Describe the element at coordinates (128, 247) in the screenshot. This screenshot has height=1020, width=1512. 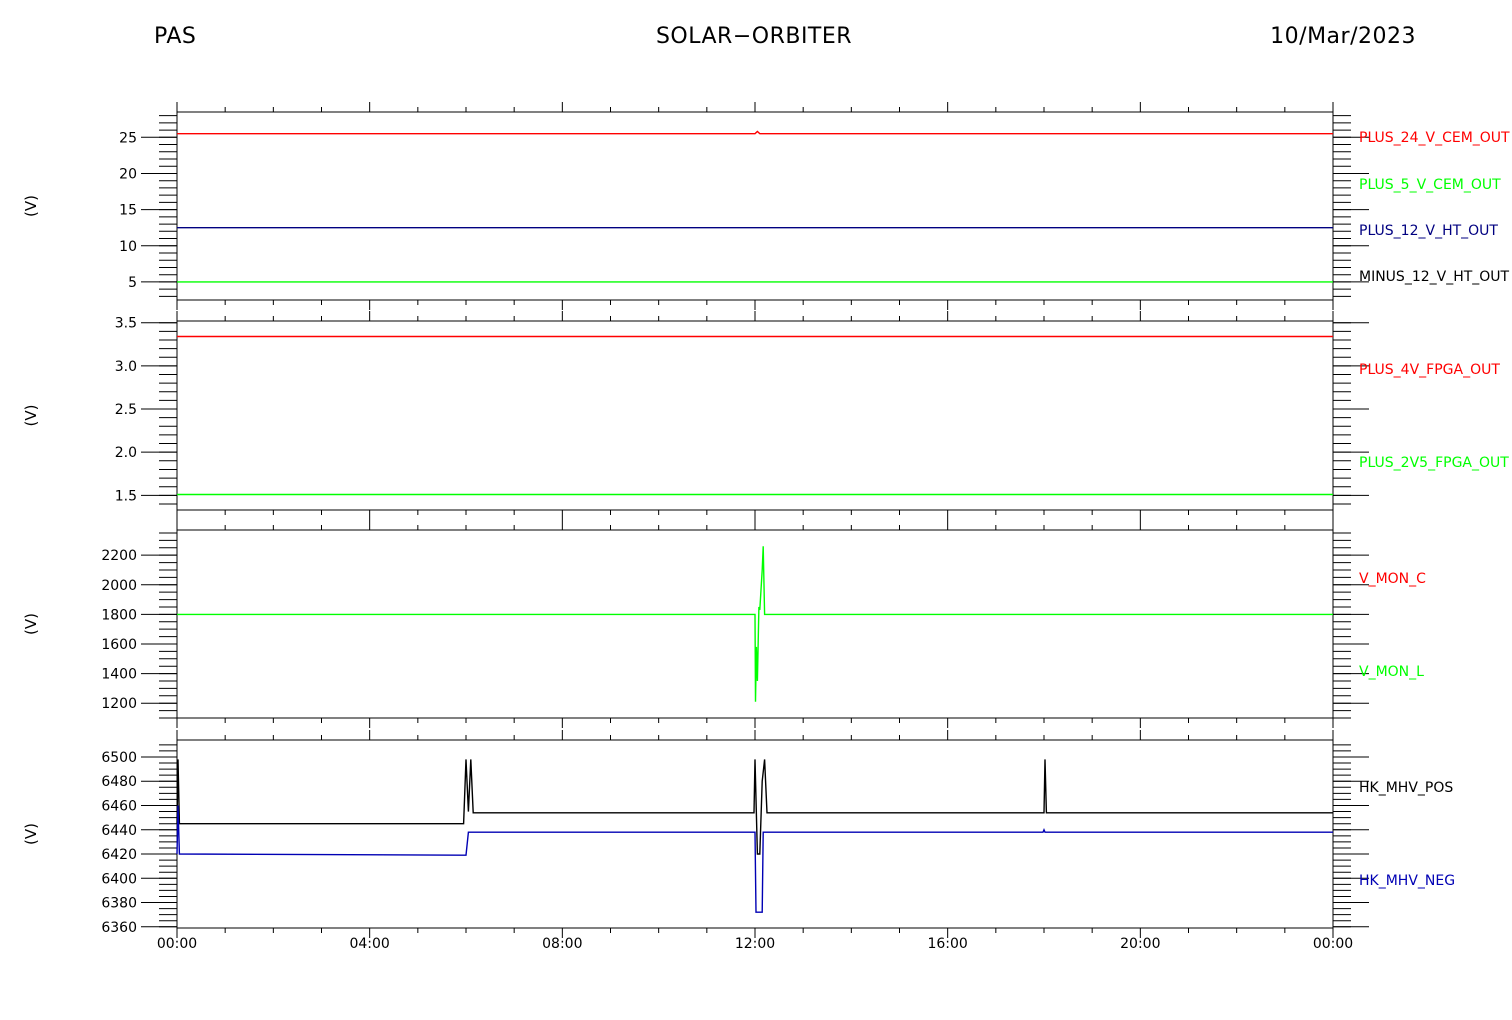
I see `y-tick-label: 10` at that location.